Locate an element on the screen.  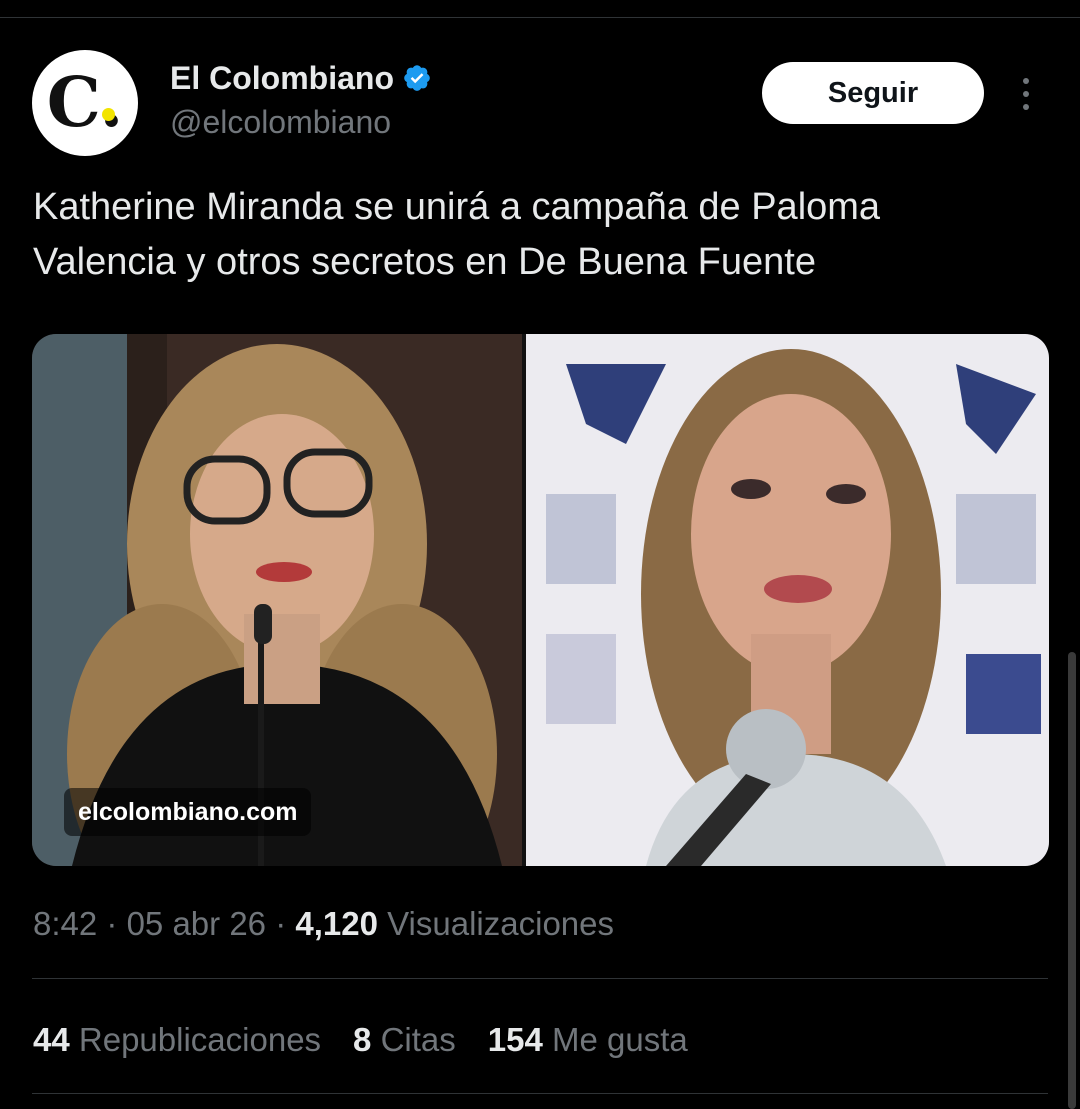
stats-divider is located at coordinates (540, 1093).